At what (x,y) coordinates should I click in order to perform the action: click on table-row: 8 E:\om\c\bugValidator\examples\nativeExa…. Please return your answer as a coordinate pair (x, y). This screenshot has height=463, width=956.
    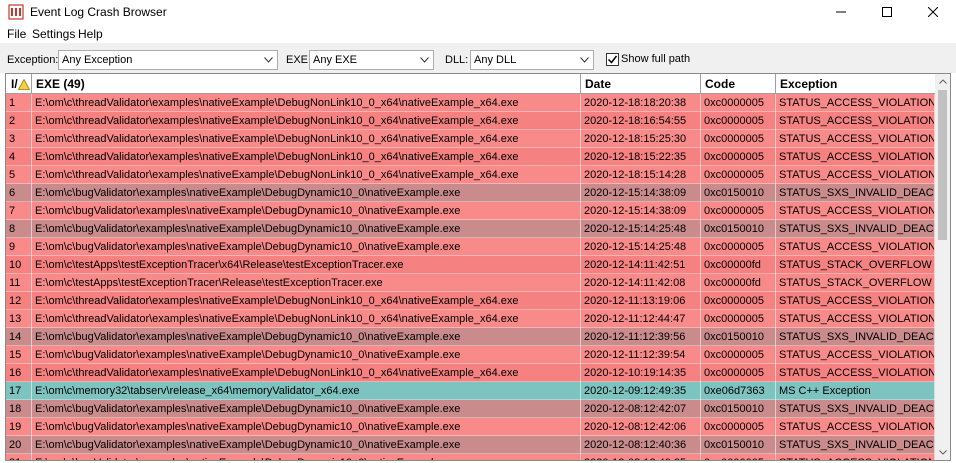
    Looking at the image, I should click on (470, 229).